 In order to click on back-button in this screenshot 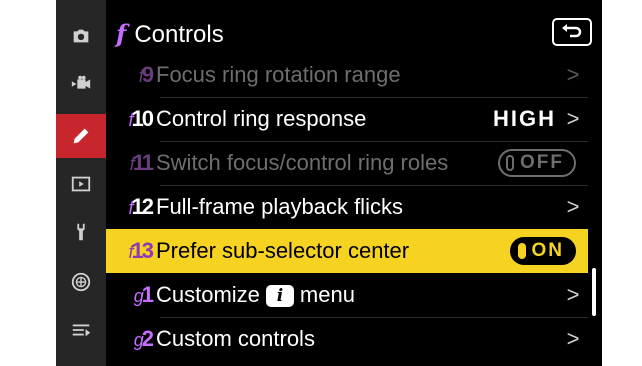, I will do `click(572, 32)`.